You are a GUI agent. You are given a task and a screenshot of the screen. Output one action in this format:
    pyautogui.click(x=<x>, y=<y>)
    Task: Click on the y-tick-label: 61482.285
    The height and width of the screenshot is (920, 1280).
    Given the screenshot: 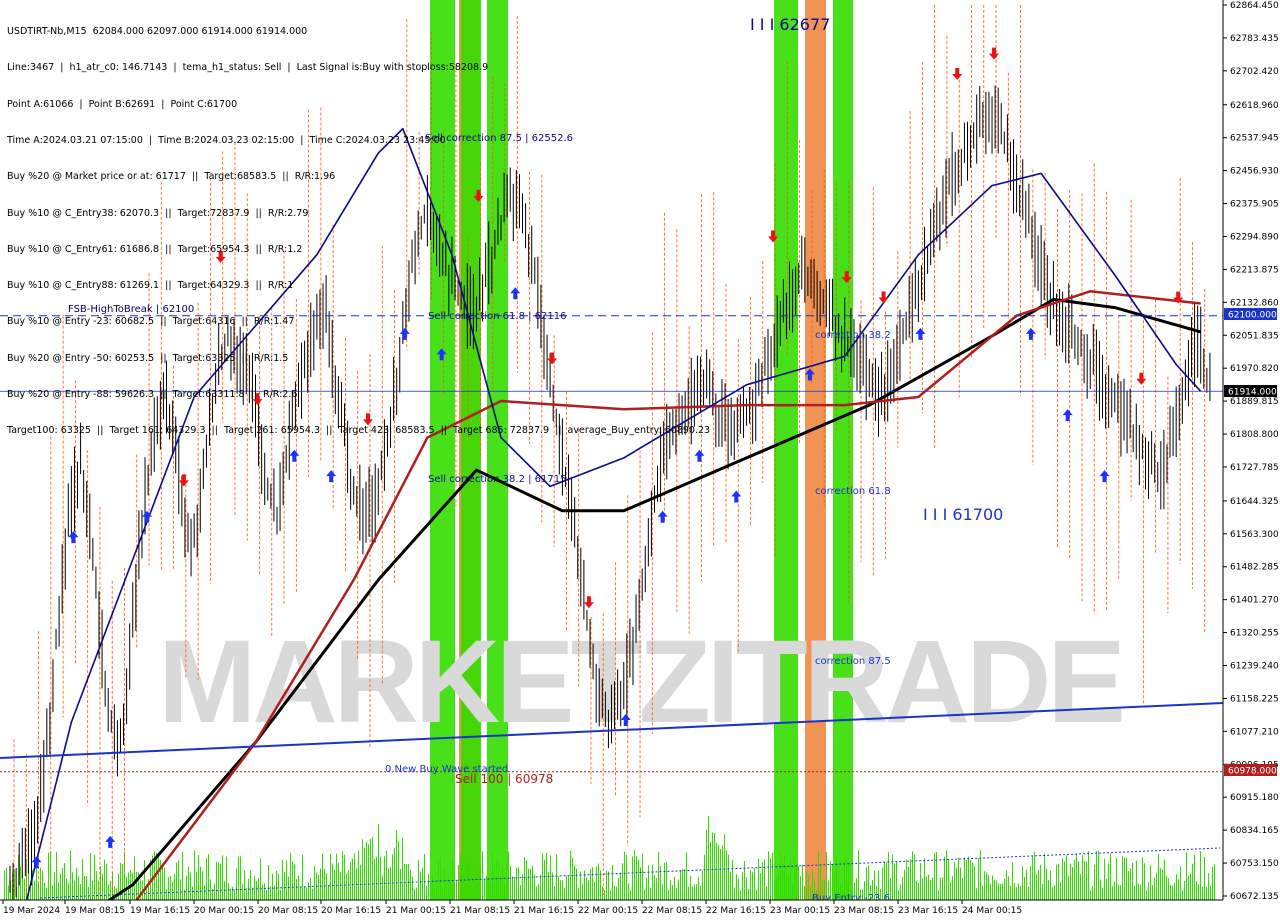 What is the action you would take?
    pyautogui.click(x=1254, y=568)
    